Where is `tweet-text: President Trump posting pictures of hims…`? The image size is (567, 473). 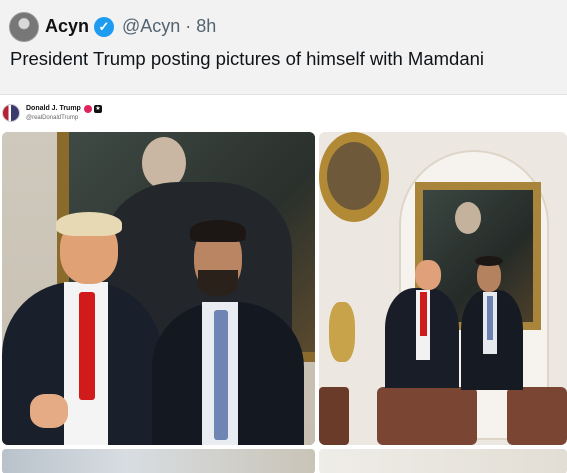
tweet-text: President Trump posting pictures of hims… is located at coordinates (247, 58).